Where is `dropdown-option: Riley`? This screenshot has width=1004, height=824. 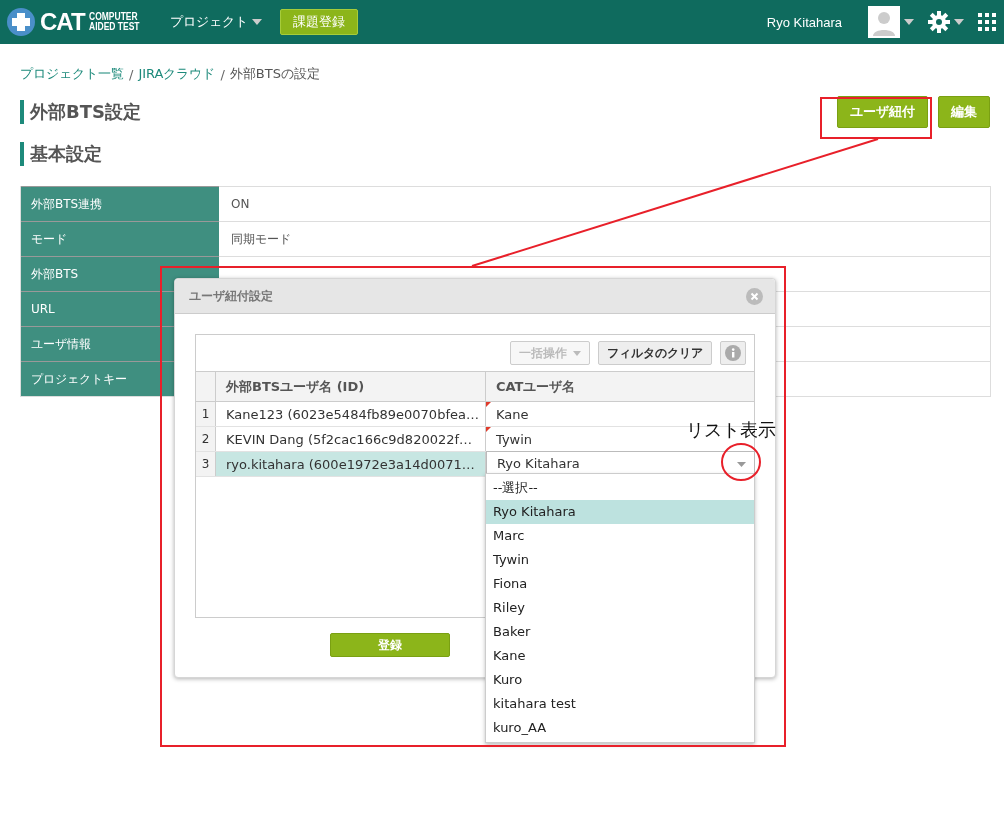 dropdown-option: Riley is located at coordinates (620, 608).